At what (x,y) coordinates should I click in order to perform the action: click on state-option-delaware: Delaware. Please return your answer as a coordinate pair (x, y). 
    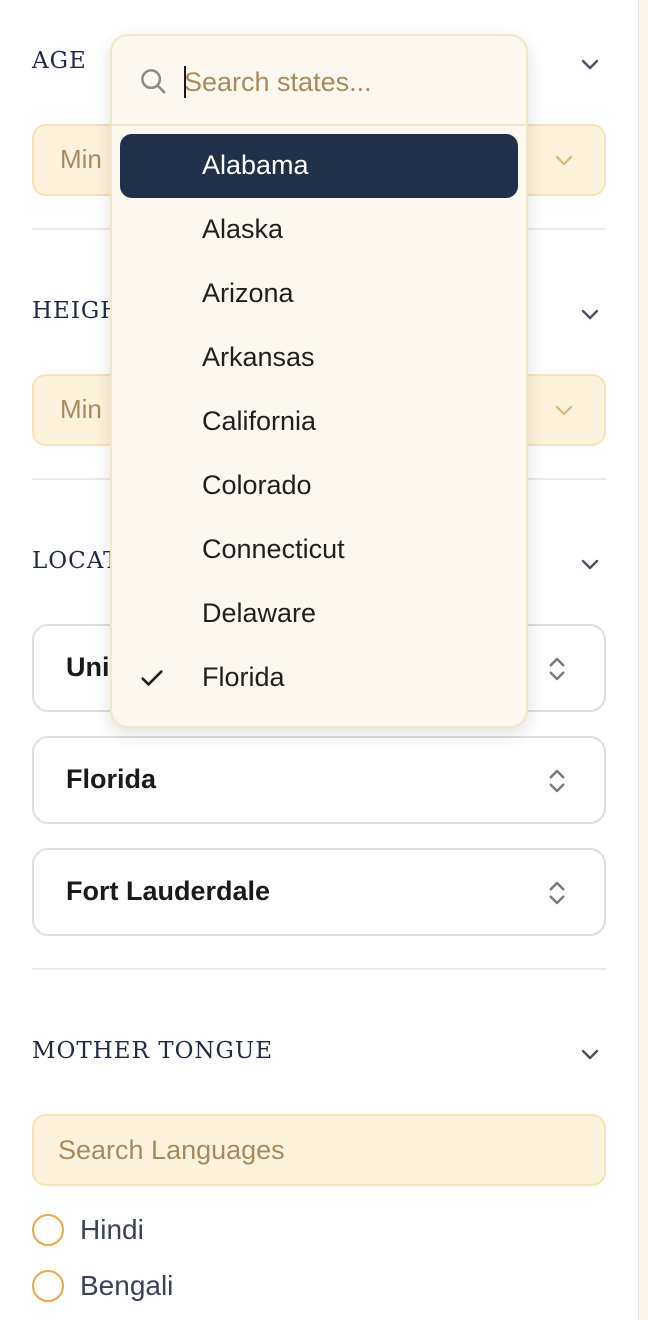
    Looking at the image, I should click on (319, 614).